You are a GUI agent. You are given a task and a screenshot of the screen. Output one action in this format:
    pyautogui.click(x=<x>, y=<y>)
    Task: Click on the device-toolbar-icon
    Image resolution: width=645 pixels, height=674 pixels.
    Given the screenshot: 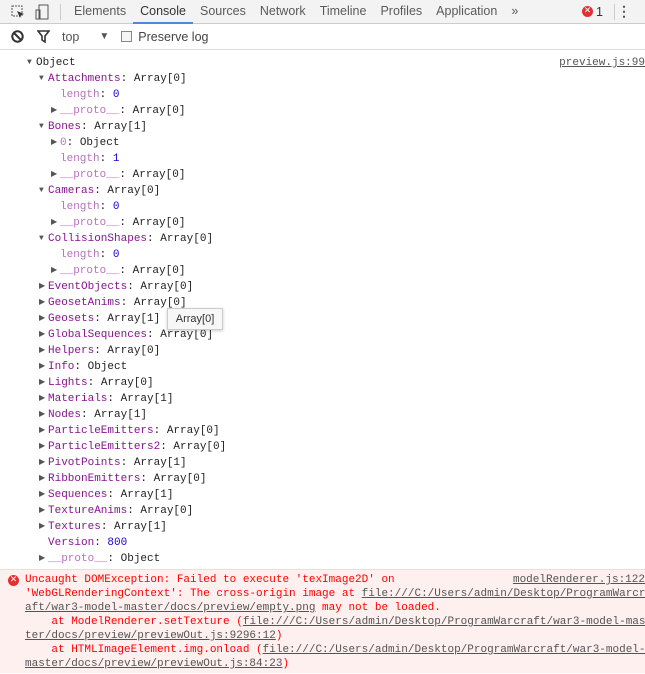 What is the action you would take?
    pyautogui.click(x=42, y=12)
    